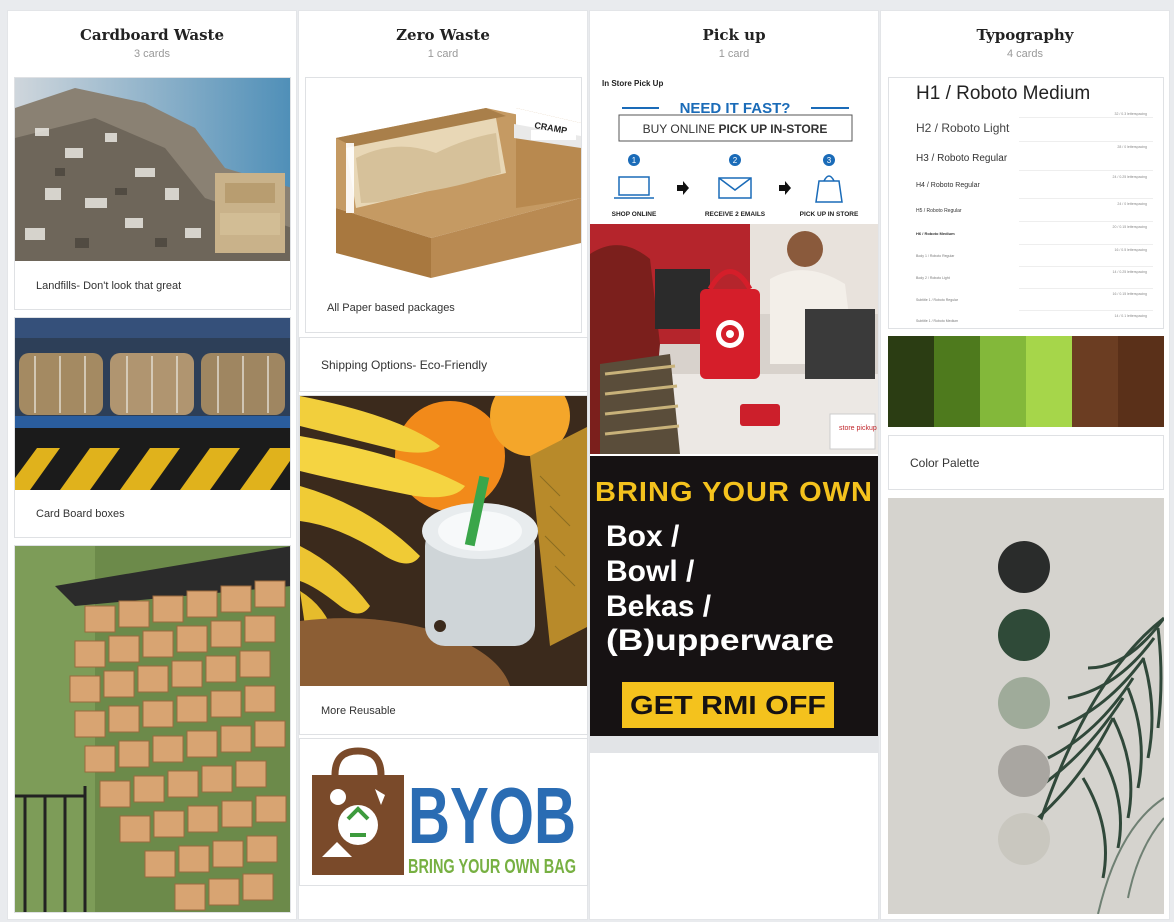 The height and width of the screenshot is (922, 1174). Describe the element at coordinates (443, 180) in the screenshot. I see `paper-box-image: CRAMP` at that location.